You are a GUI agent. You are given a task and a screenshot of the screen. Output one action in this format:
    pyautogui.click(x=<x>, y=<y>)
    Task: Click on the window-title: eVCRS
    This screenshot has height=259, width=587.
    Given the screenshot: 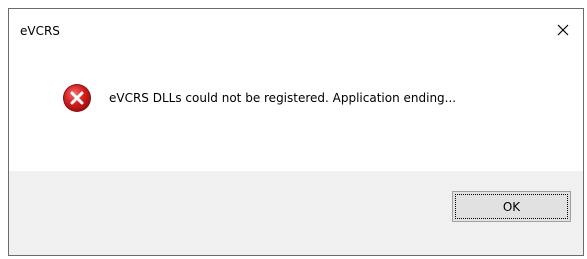 What is the action you would take?
    pyautogui.click(x=40, y=31)
    